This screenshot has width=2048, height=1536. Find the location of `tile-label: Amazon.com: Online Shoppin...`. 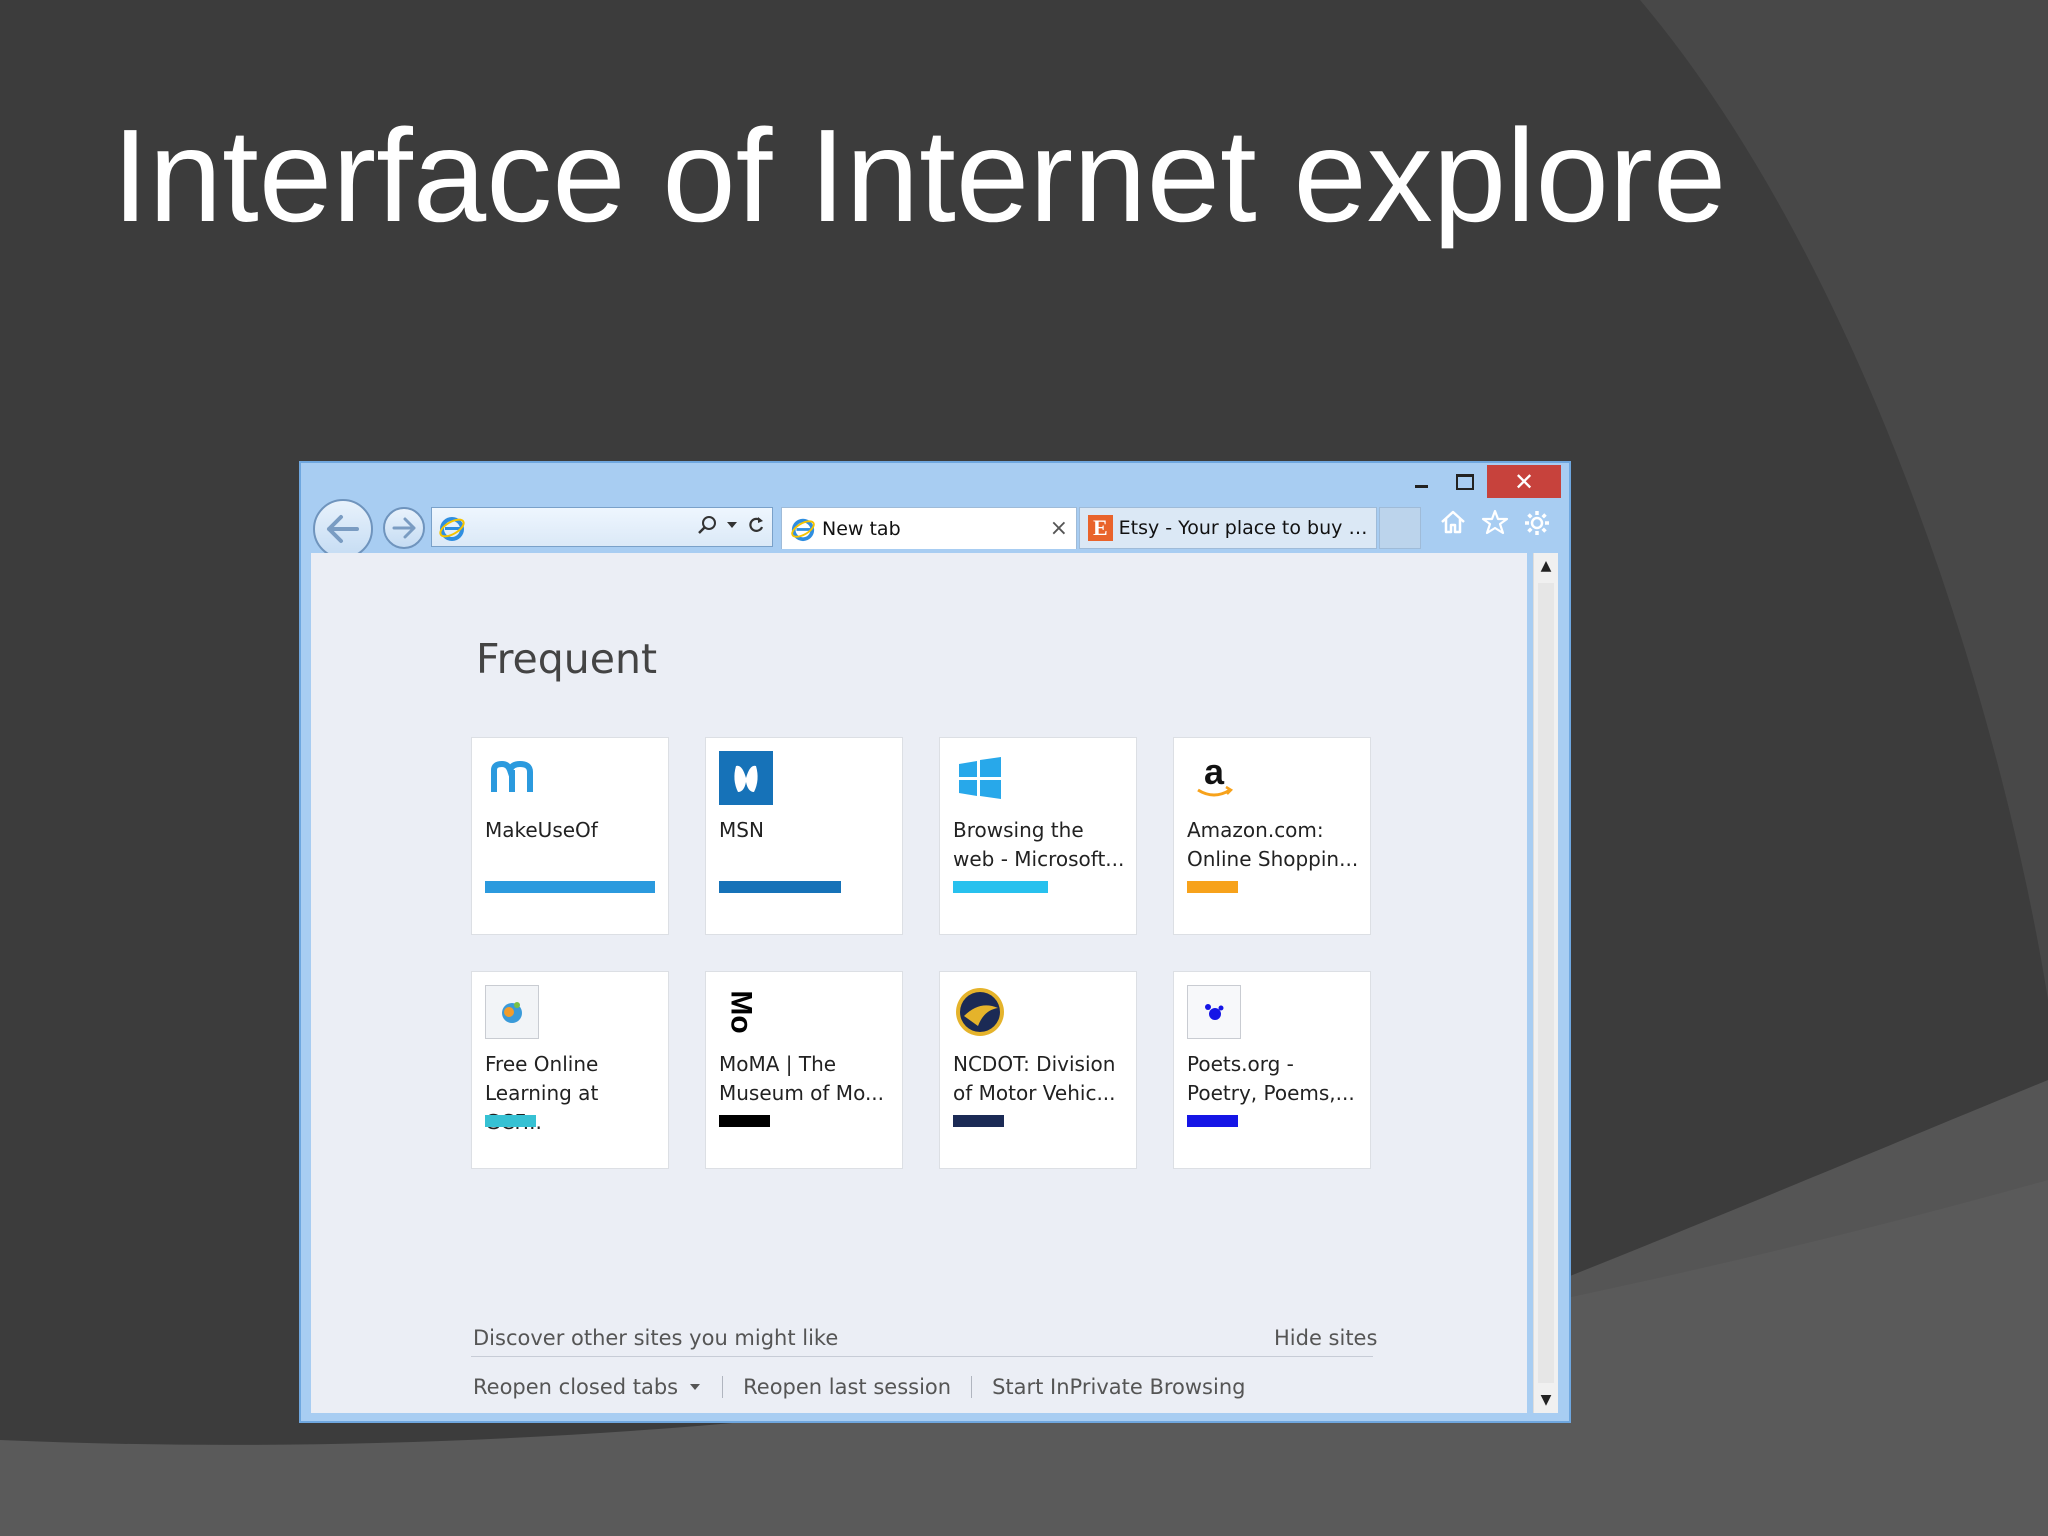

tile-label: Amazon.com: Online Shoppin... is located at coordinates (1273, 844).